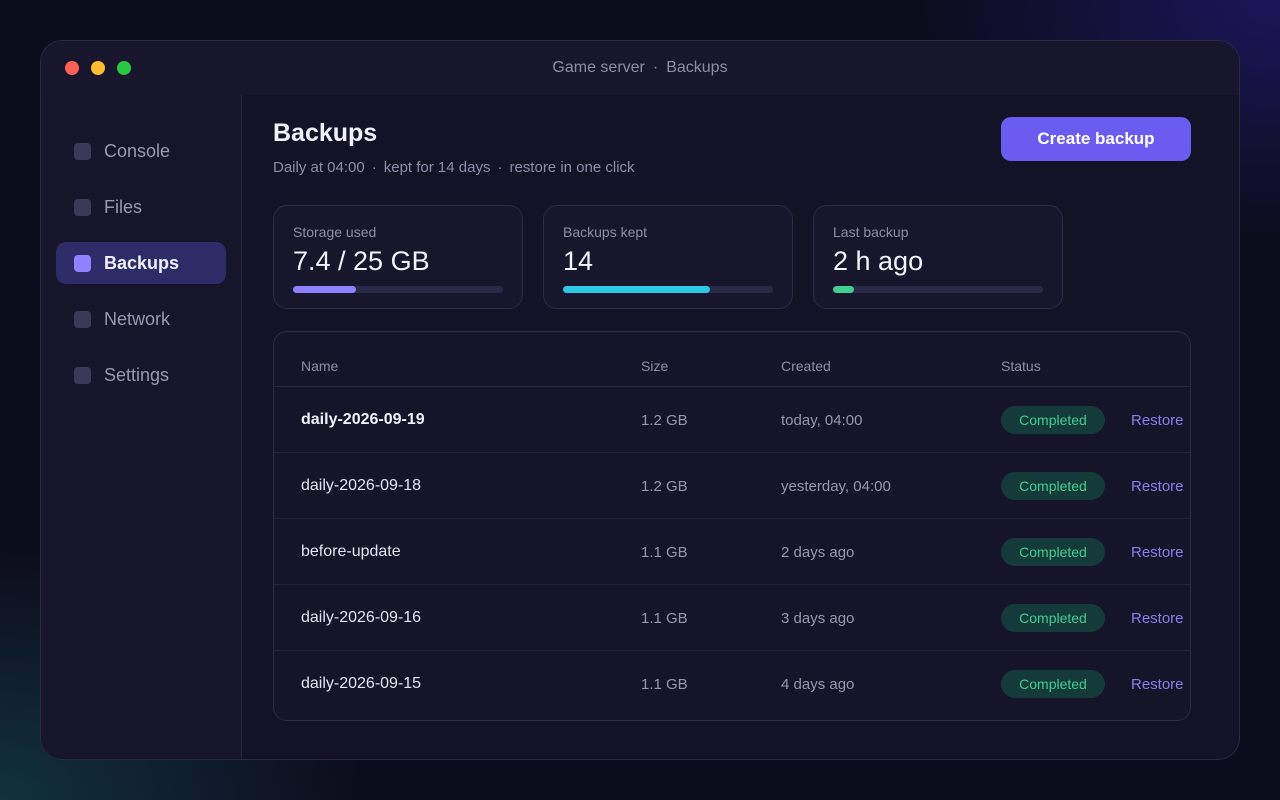 The image size is (1280, 800). I want to click on stat-label: Backups kept, so click(605, 232).